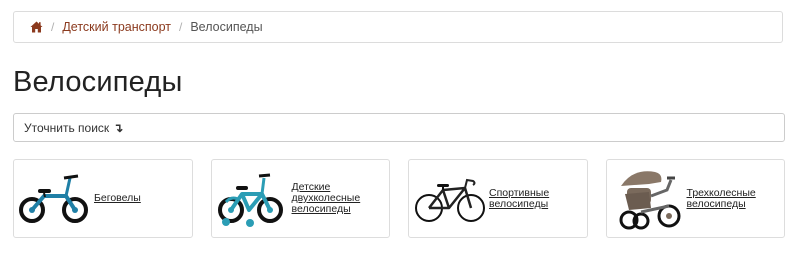 The width and height of the screenshot is (800, 265). What do you see at coordinates (736, 198) in the screenshot?
I see `category-label: Трехколесные велосипеды` at bounding box center [736, 198].